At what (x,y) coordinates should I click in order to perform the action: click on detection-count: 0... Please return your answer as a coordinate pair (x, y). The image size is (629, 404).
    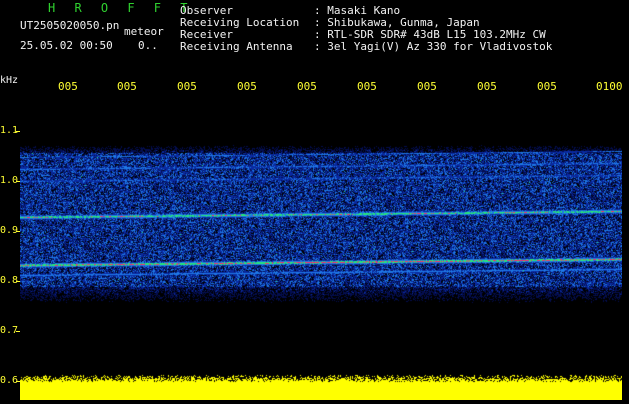
    Looking at the image, I should click on (148, 45).